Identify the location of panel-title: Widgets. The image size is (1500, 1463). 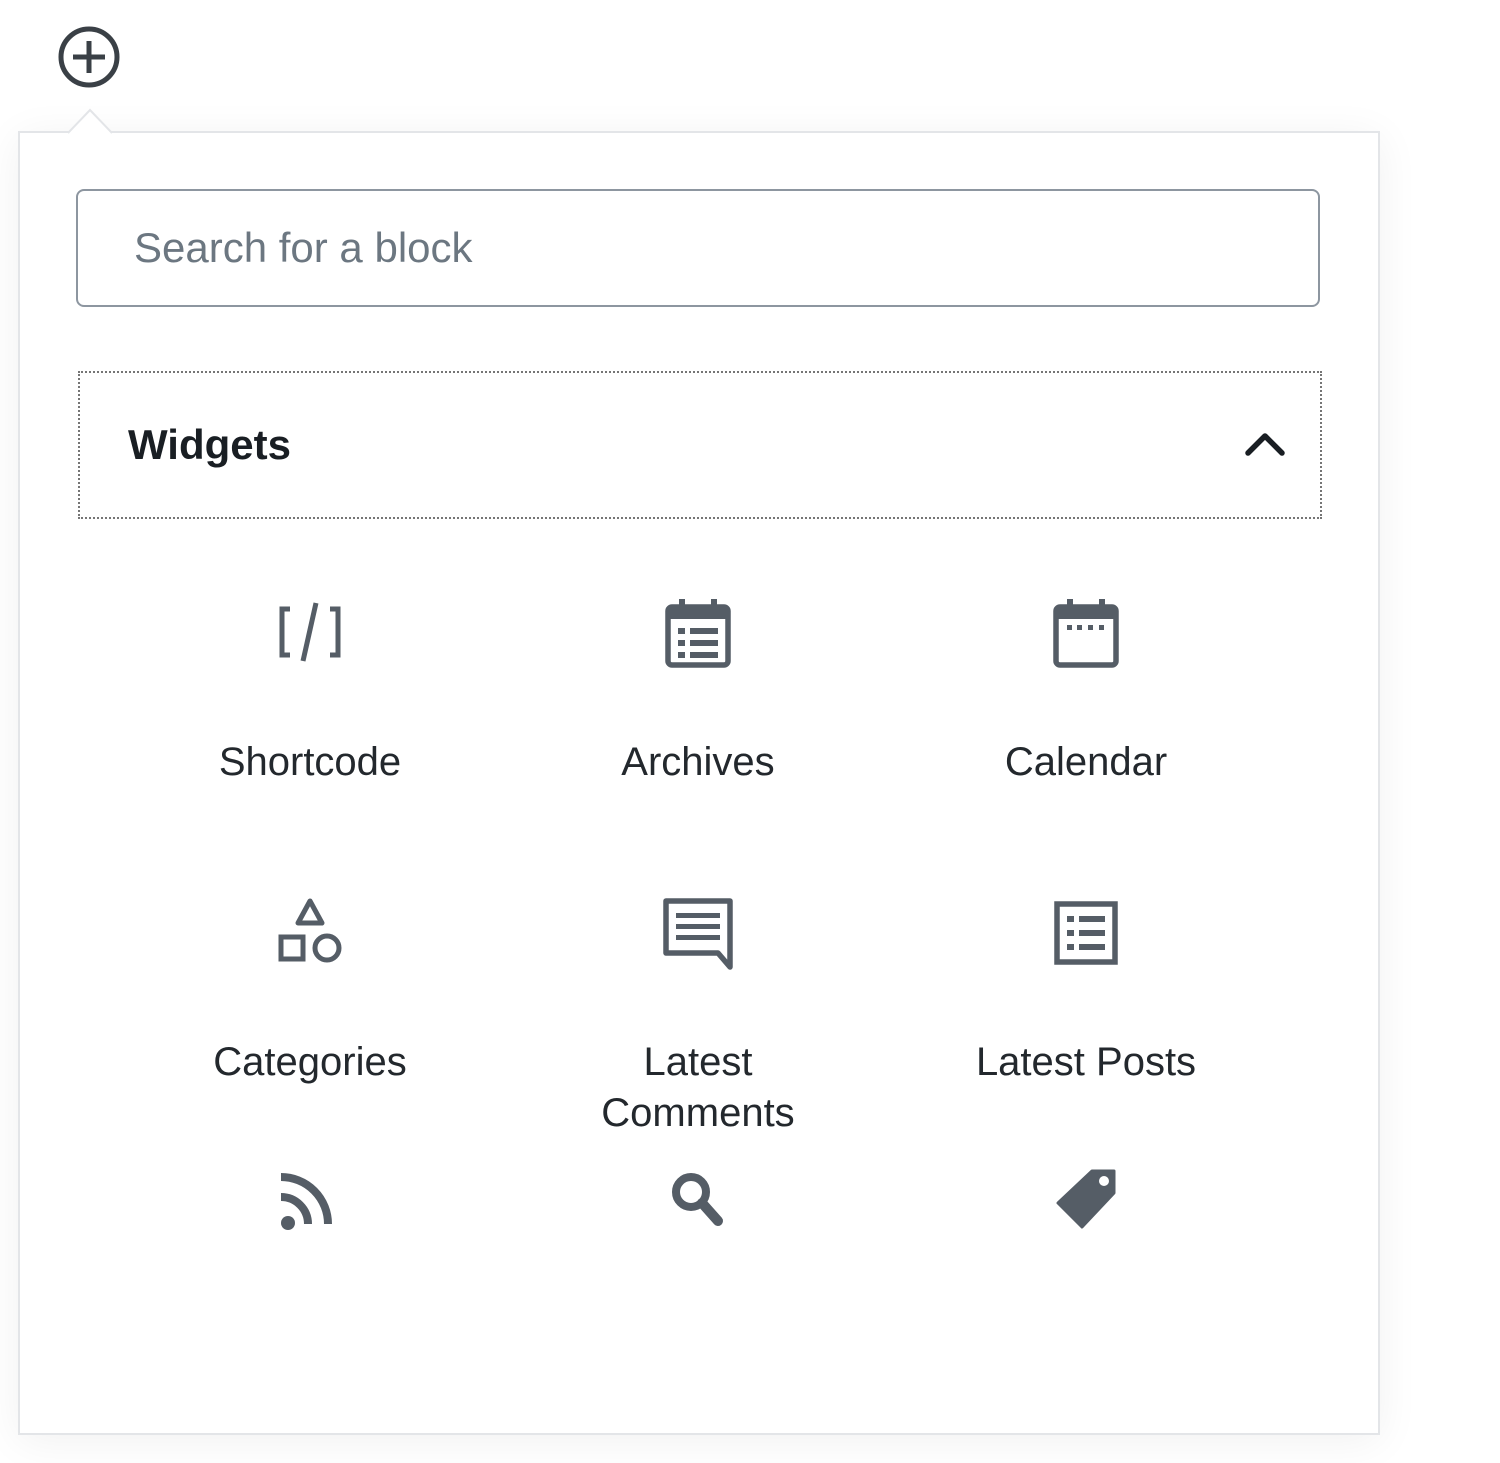
(209, 444).